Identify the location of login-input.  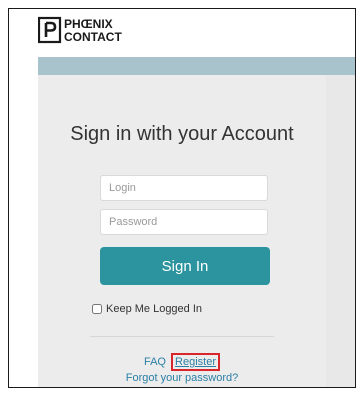
(184, 188).